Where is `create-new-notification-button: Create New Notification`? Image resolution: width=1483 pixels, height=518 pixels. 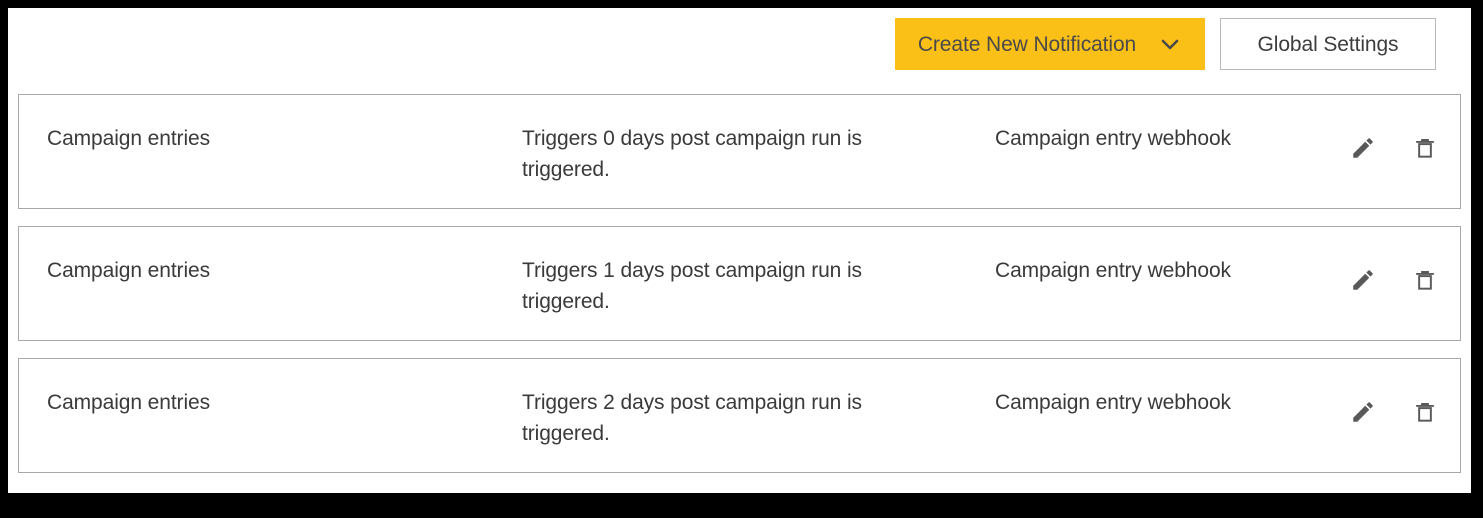 create-new-notification-button: Create New Notification is located at coordinates (1050, 44).